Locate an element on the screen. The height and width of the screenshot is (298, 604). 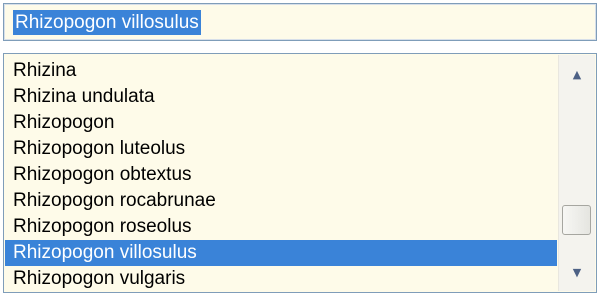
vertical-scrollbar: ▲ ▼ is located at coordinates (576, 173).